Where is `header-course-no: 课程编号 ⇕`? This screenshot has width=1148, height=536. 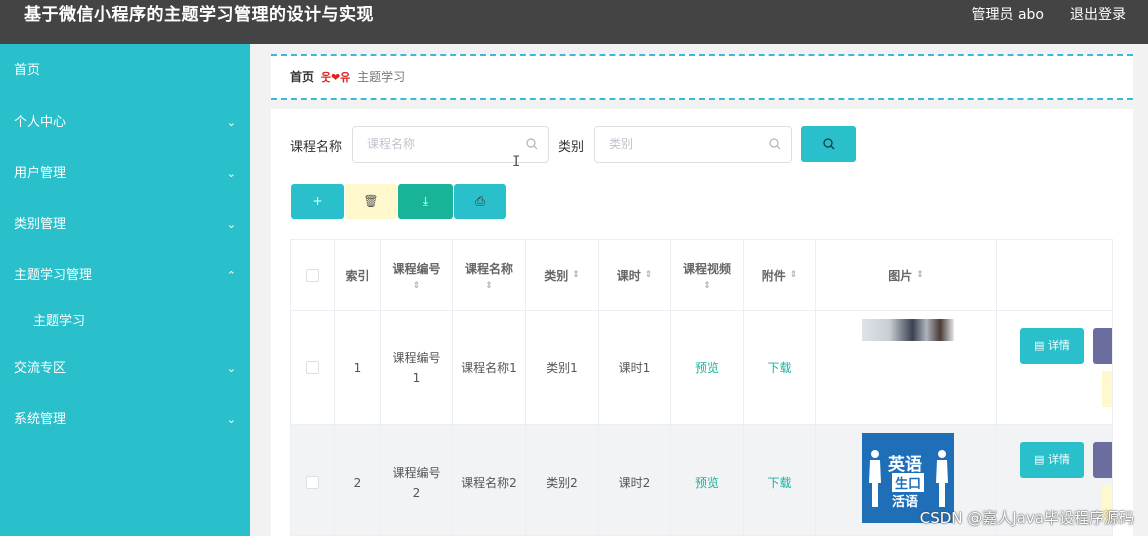
header-course-no: 课程编号 ⇕ is located at coordinates (417, 275).